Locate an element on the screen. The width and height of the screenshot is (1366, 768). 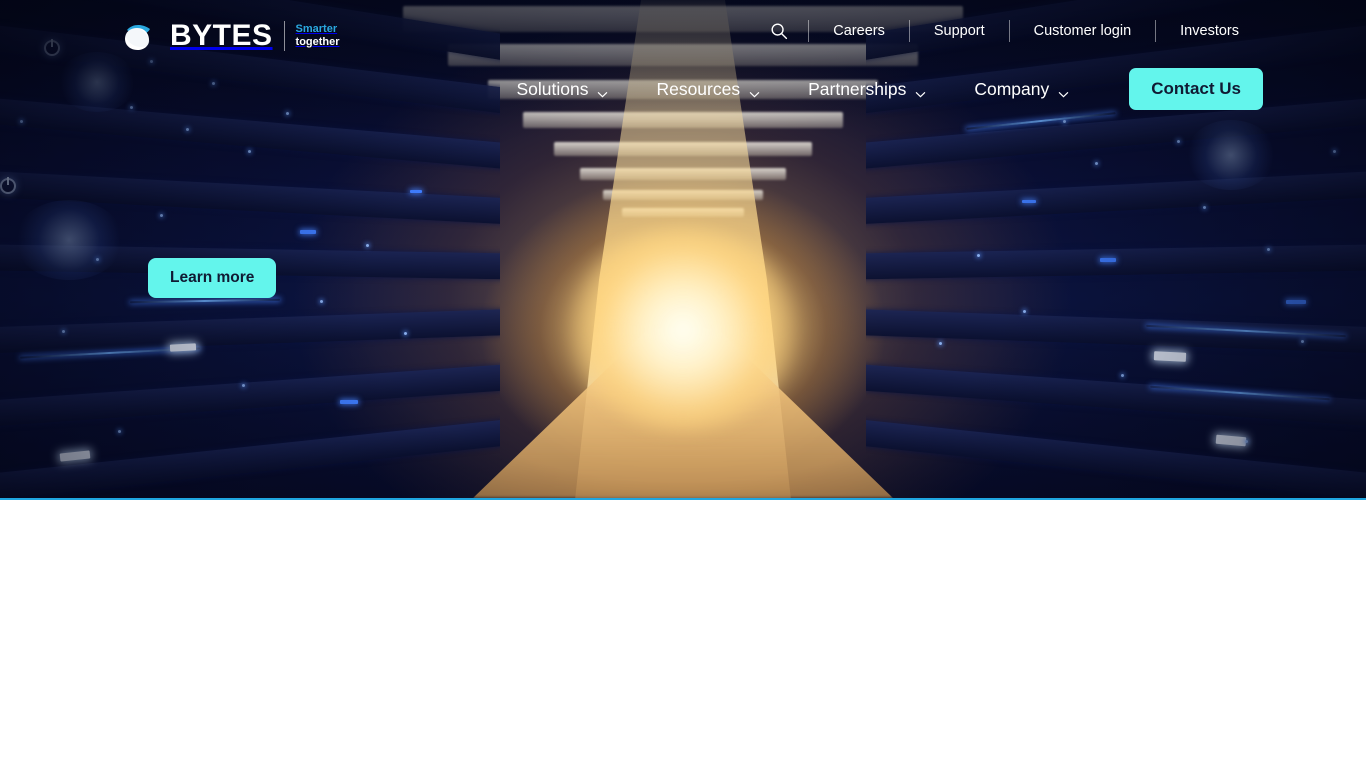
utility-link-support: Support is located at coordinates (959, 31).